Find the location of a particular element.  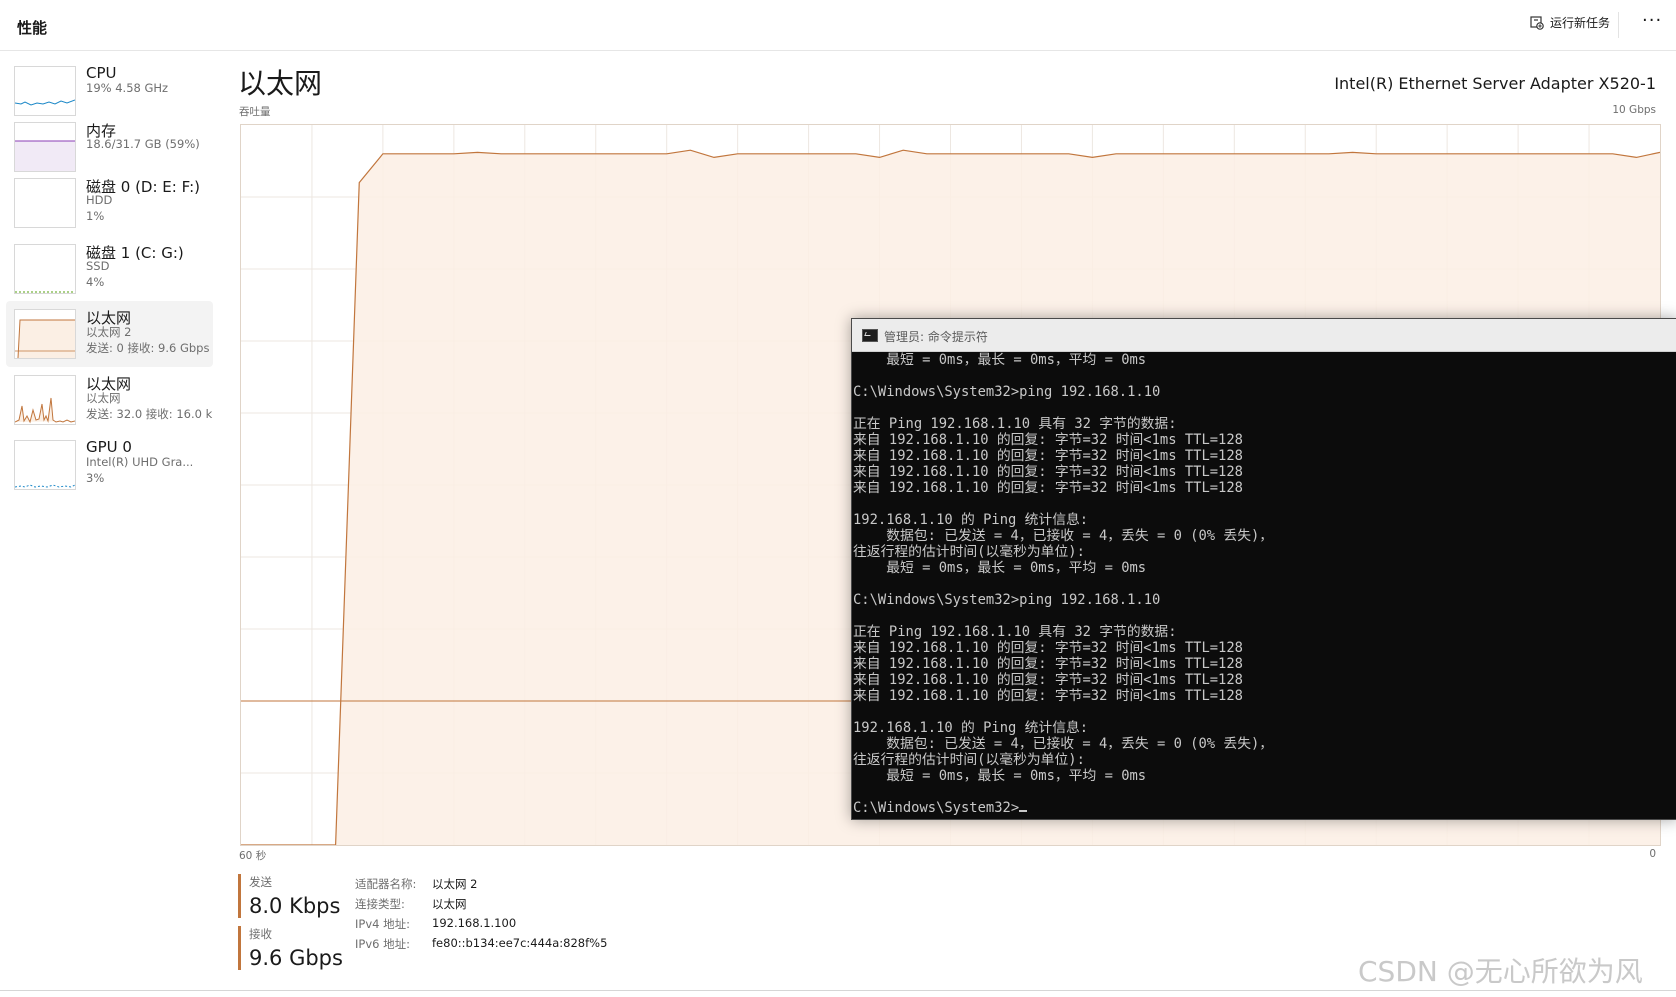

disk0-thumbnail-graph is located at coordinates (45, 203).